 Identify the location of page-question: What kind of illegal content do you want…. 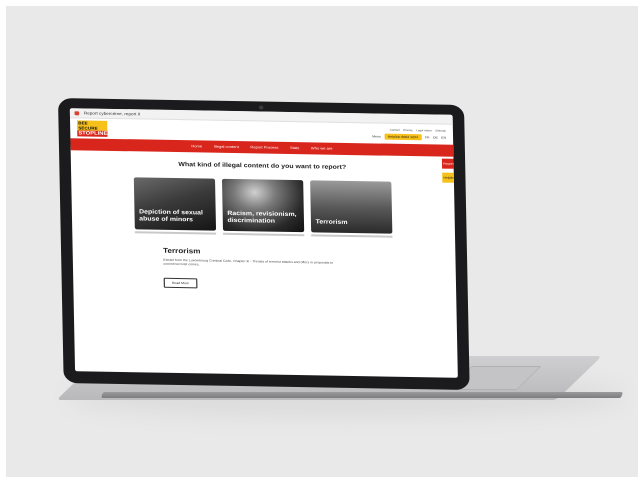
(262, 166).